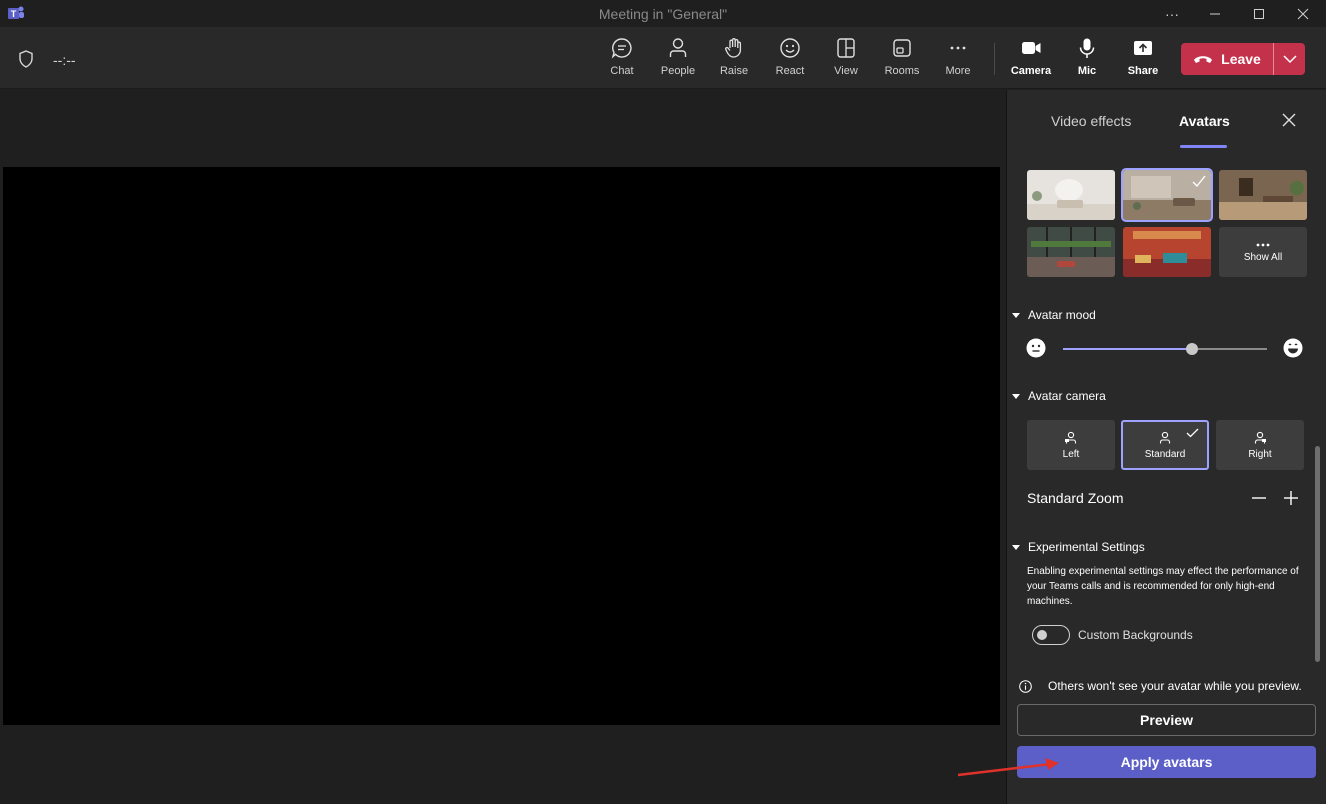 This screenshot has height=804, width=1326. I want to click on avatar-mood-slider, so click(1165, 349).